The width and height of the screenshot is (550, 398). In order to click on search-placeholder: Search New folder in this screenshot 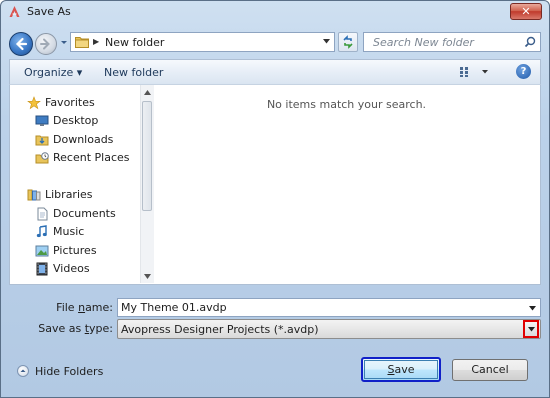, I will do `click(423, 42)`.